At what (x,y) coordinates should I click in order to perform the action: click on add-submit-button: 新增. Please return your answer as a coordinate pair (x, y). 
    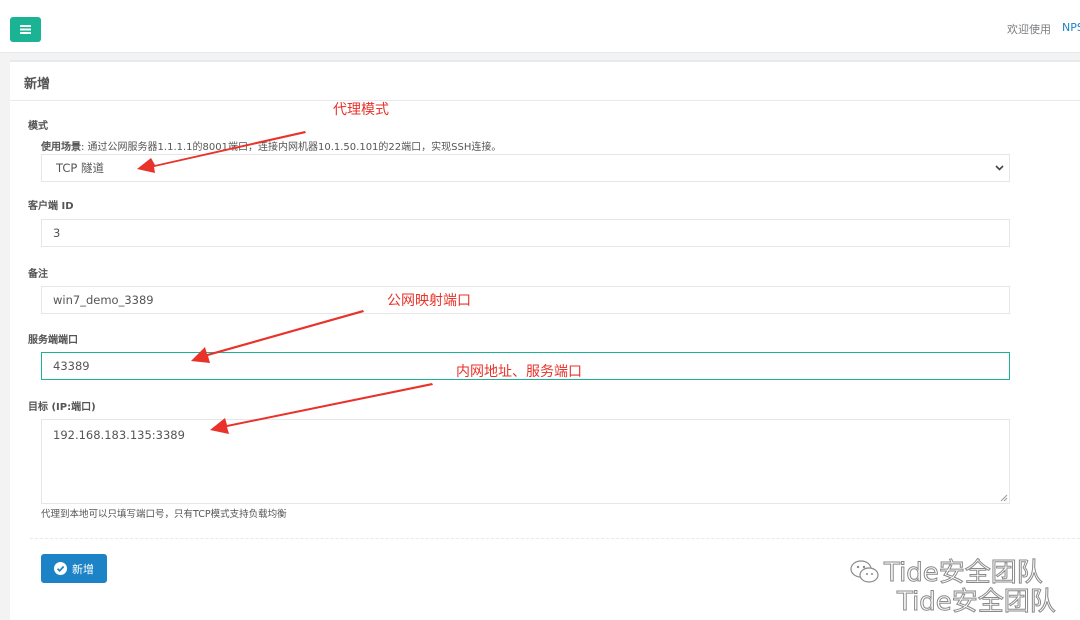
    Looking at the image, I should click on (74, 568).